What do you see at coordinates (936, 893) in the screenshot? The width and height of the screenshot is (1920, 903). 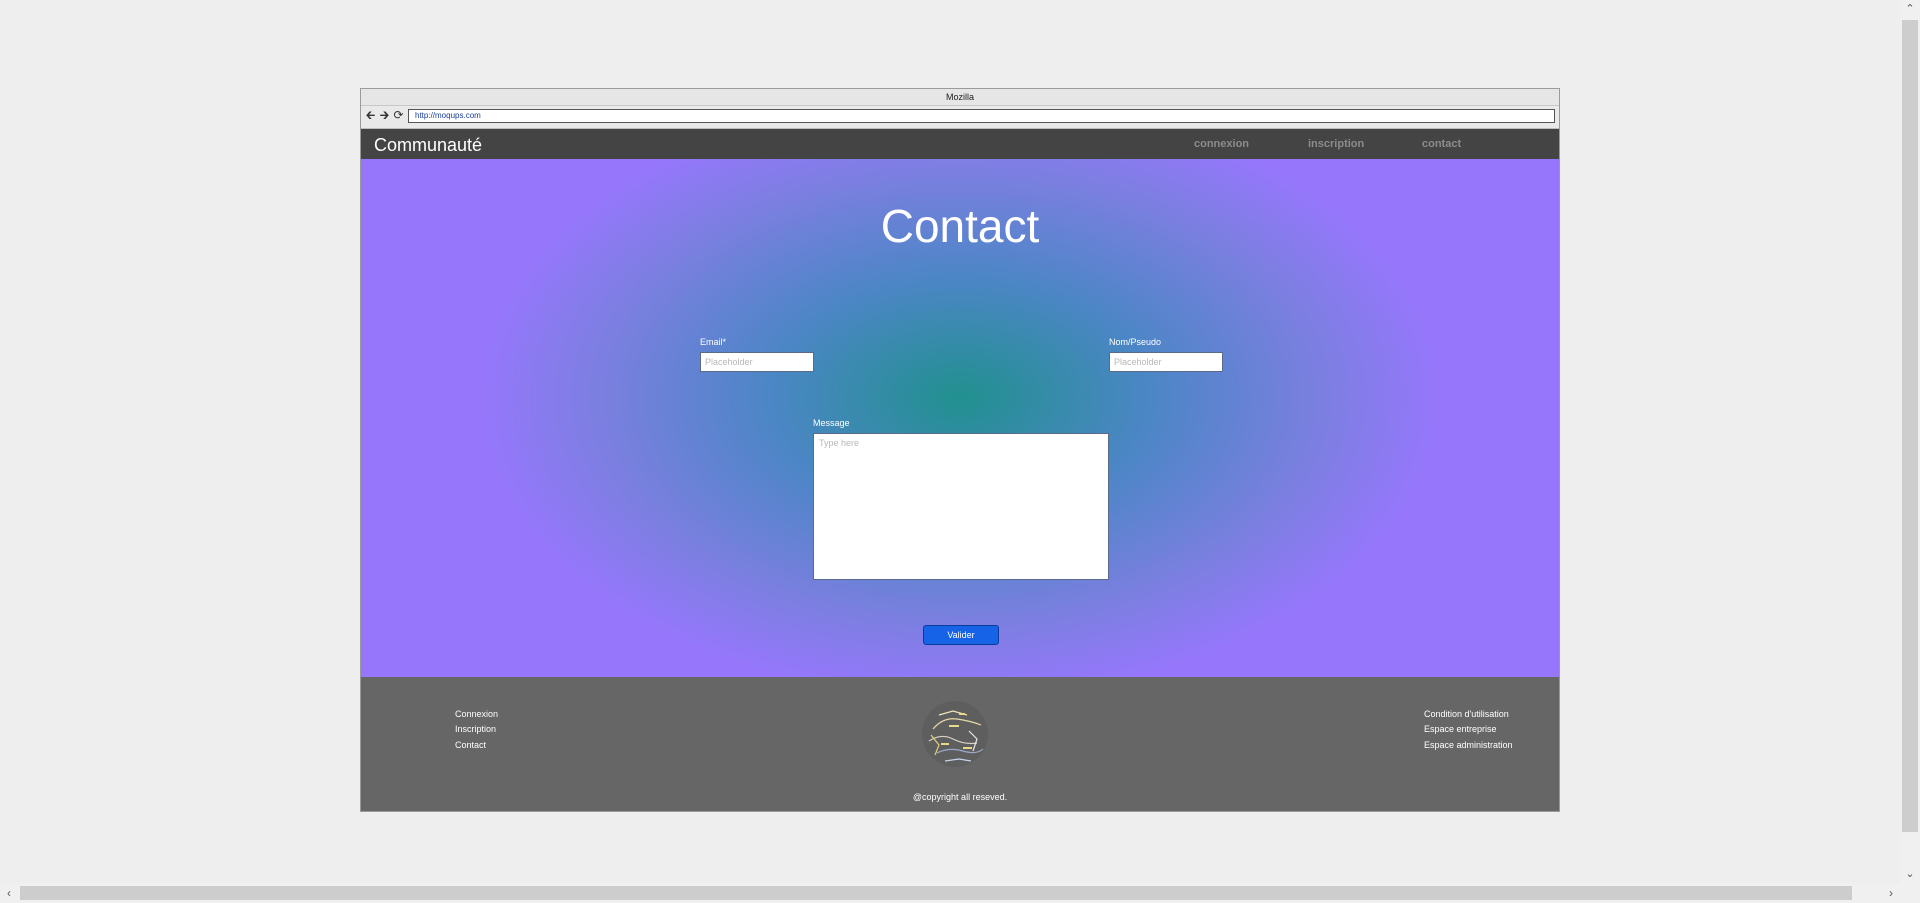 I see `horizontal-scroll-thumb` at bounding box center [936, 893].